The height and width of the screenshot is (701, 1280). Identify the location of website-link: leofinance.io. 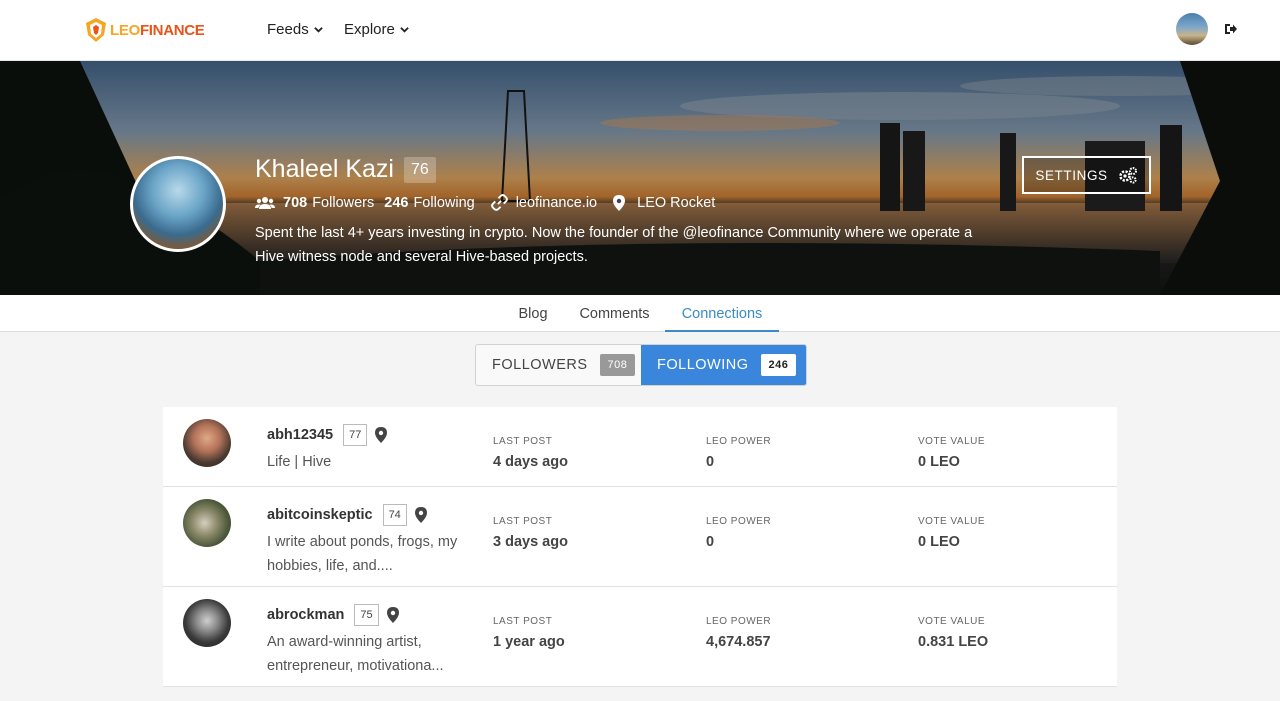
(556, 203).